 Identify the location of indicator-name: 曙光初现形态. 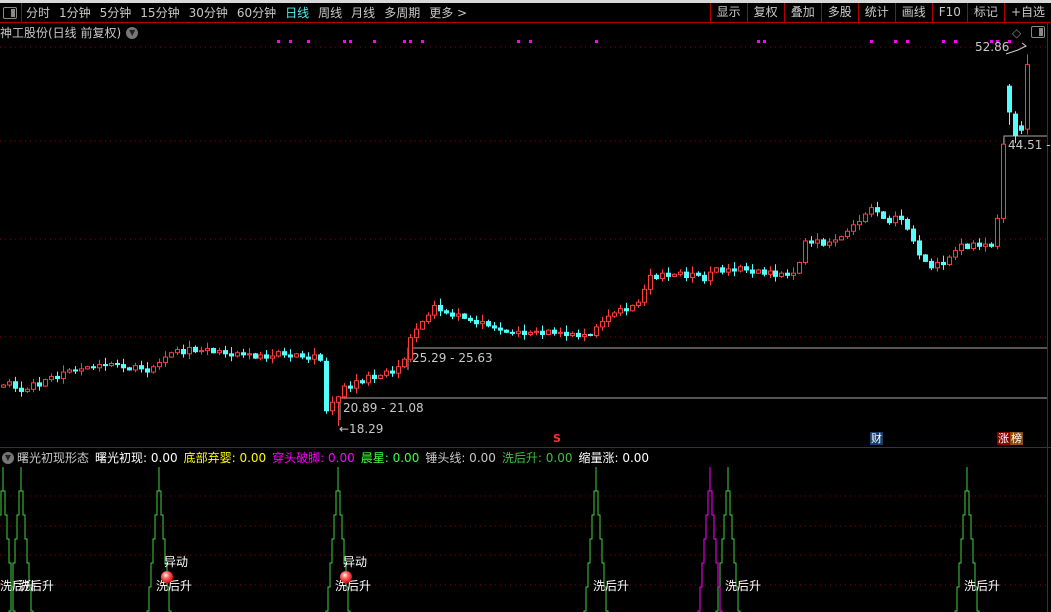
(53, 457).